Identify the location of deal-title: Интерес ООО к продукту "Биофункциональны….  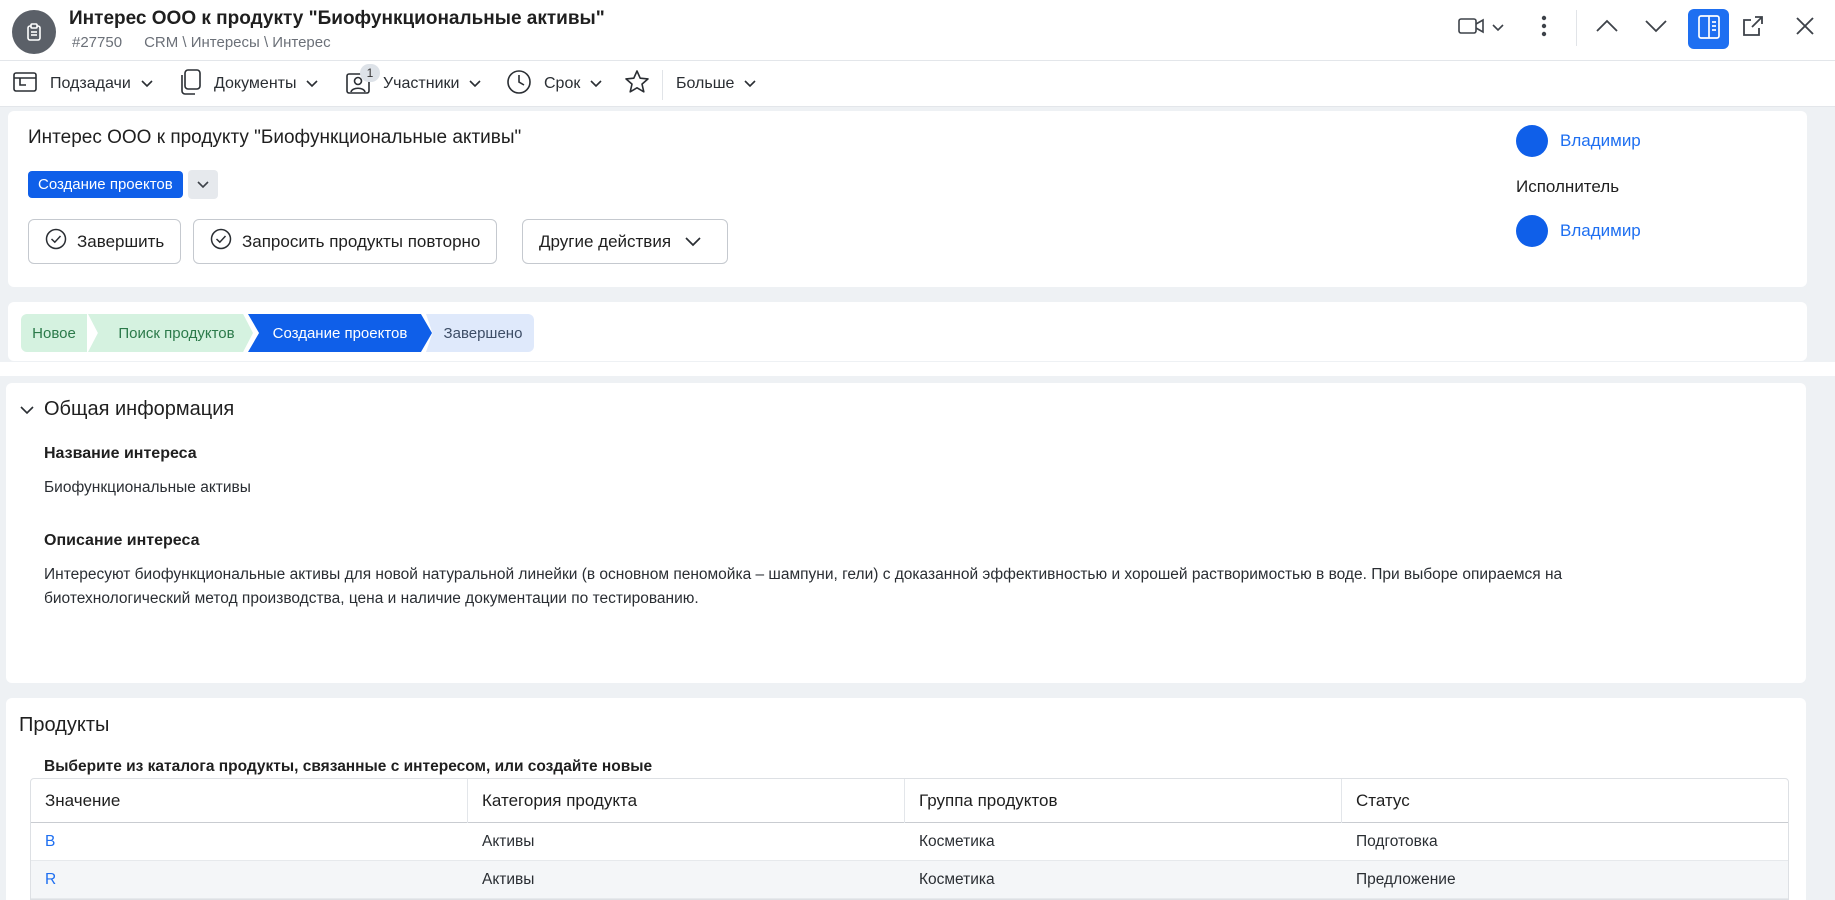
(274, 138).